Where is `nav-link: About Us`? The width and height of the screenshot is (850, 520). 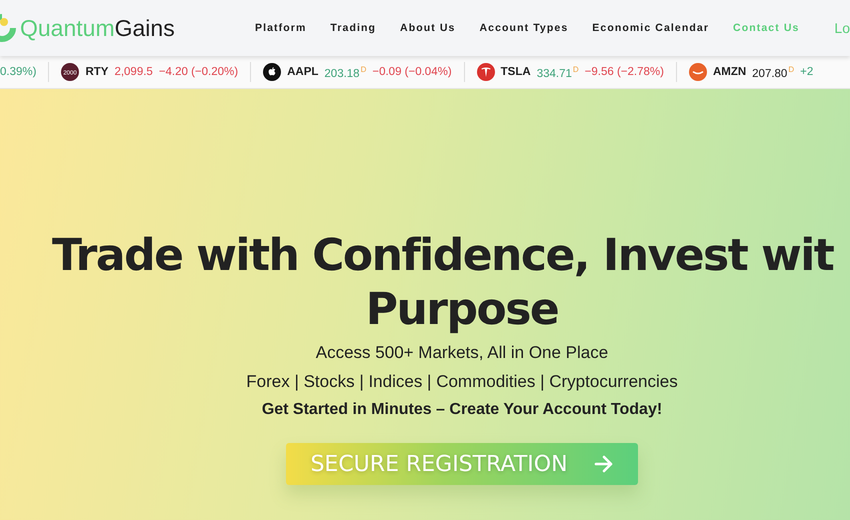
nav-link: About Us is located at coordinates (428, 28).